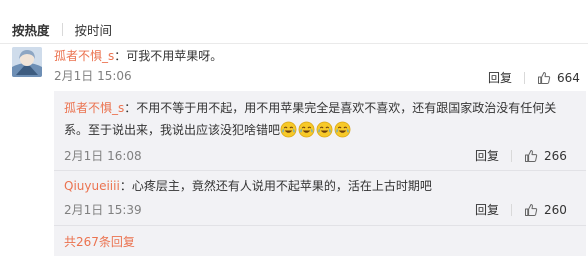 The height and width of the screenshot is (265, 588). I want to click on like-count: 260, so click(555, 209).